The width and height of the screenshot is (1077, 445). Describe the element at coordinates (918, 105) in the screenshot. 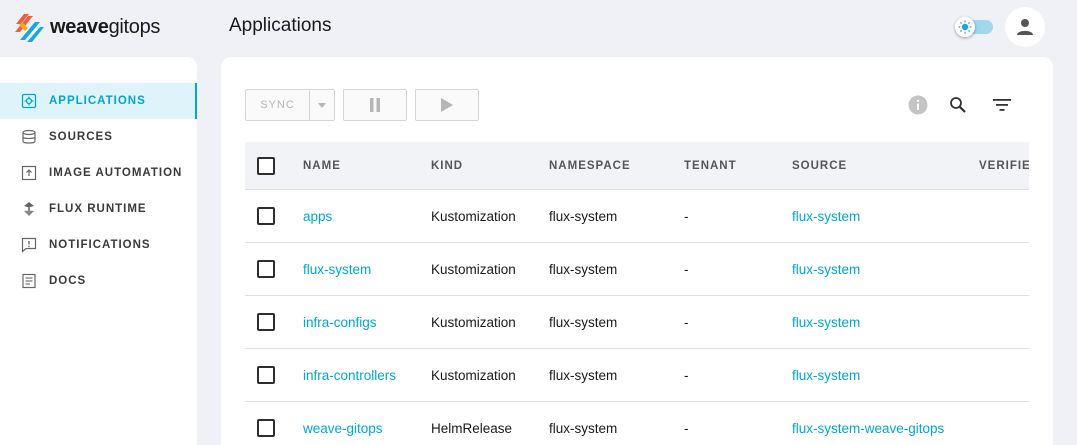

I see `info-icon` at that location.